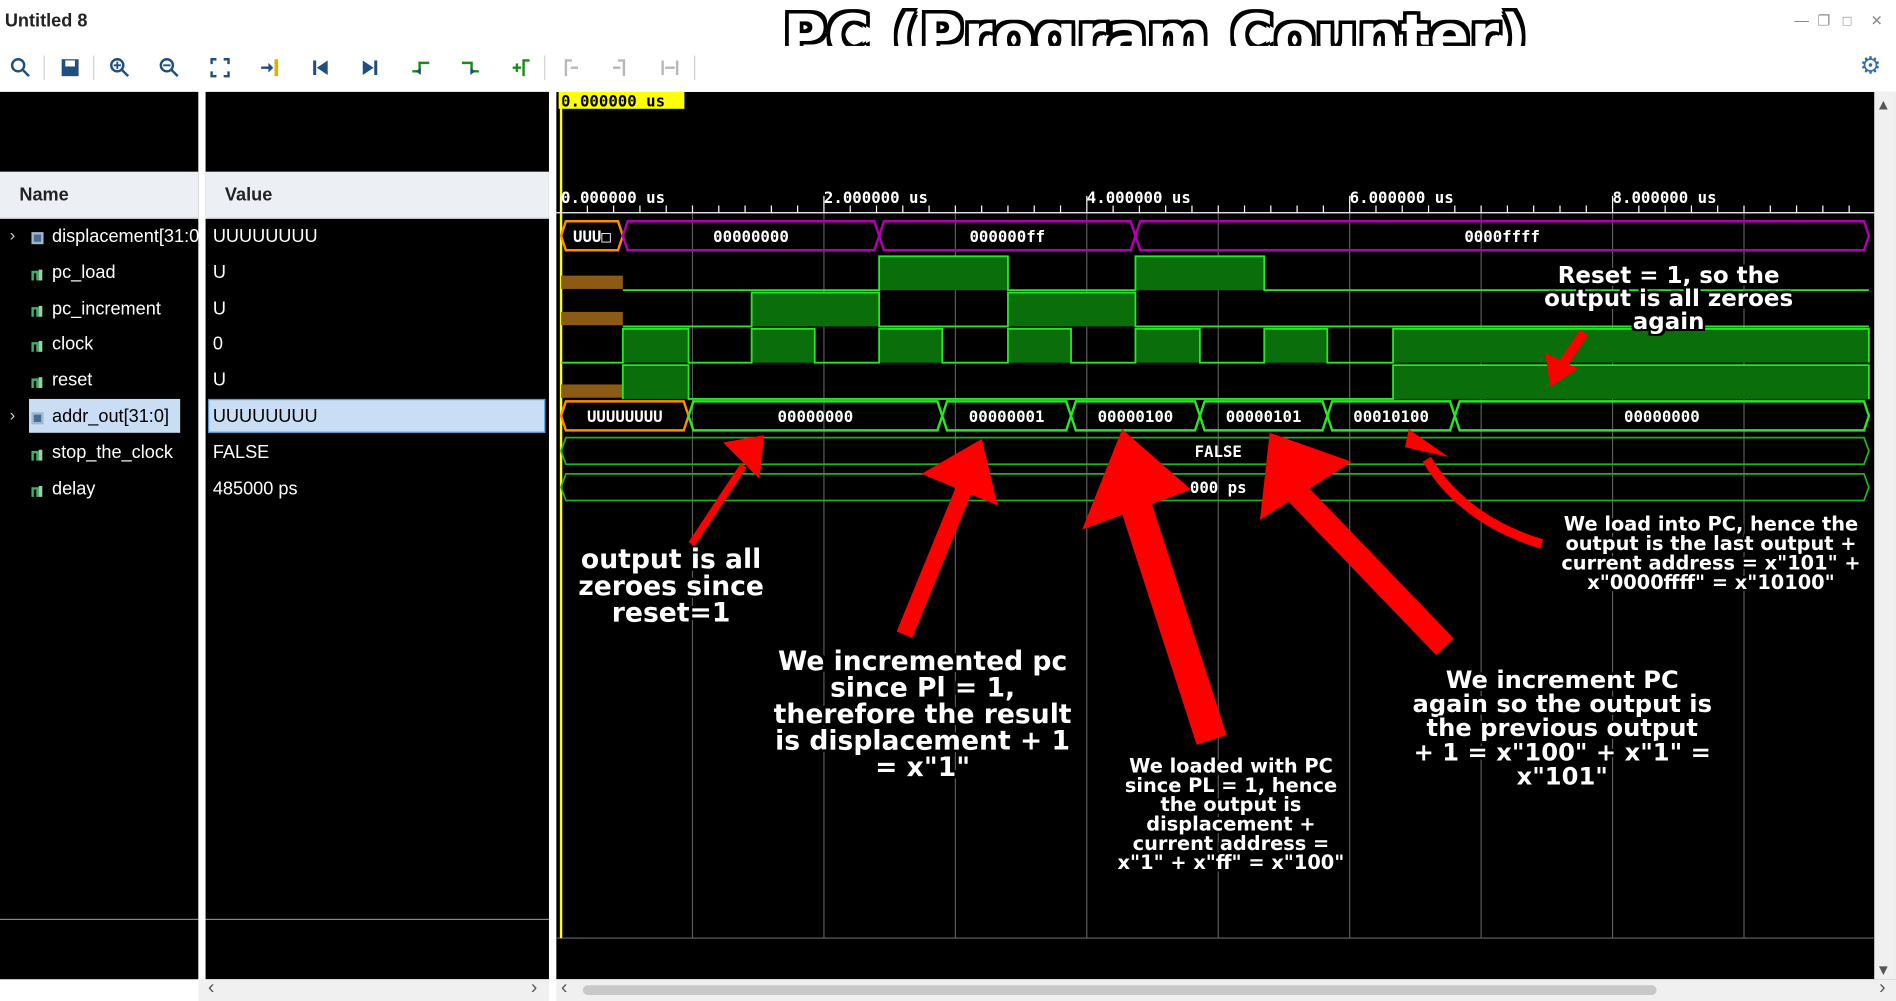 This screenshot has width=1896, height=1001. Describe the element at coordinates (106, 308) in the screenshot. I see `signal-name: pc_increment` at that location.